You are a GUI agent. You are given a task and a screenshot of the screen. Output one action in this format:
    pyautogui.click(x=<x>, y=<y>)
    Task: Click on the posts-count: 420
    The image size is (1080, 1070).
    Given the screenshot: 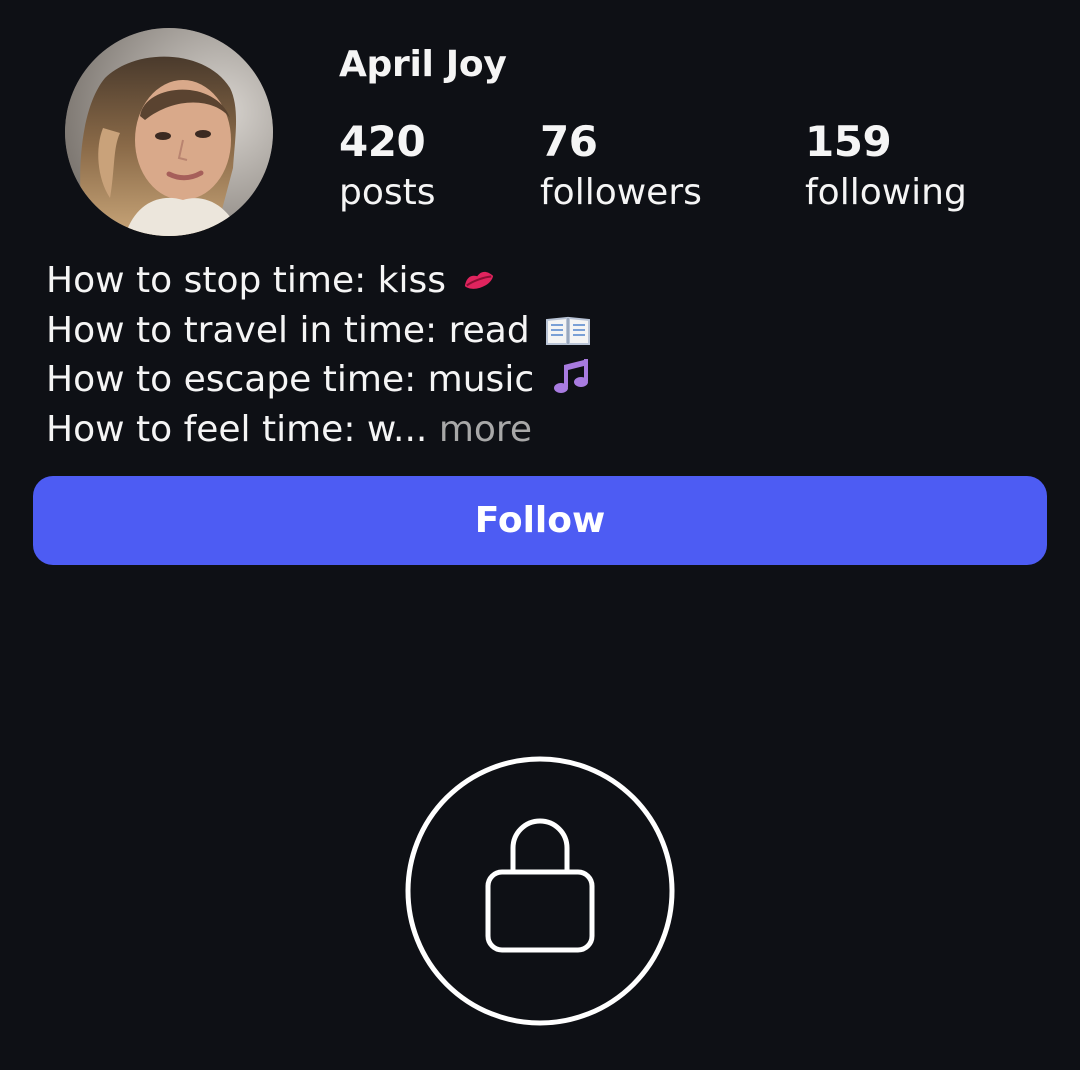 What is the action you would take?
    pyautogui.click(x=382, y=141)
    